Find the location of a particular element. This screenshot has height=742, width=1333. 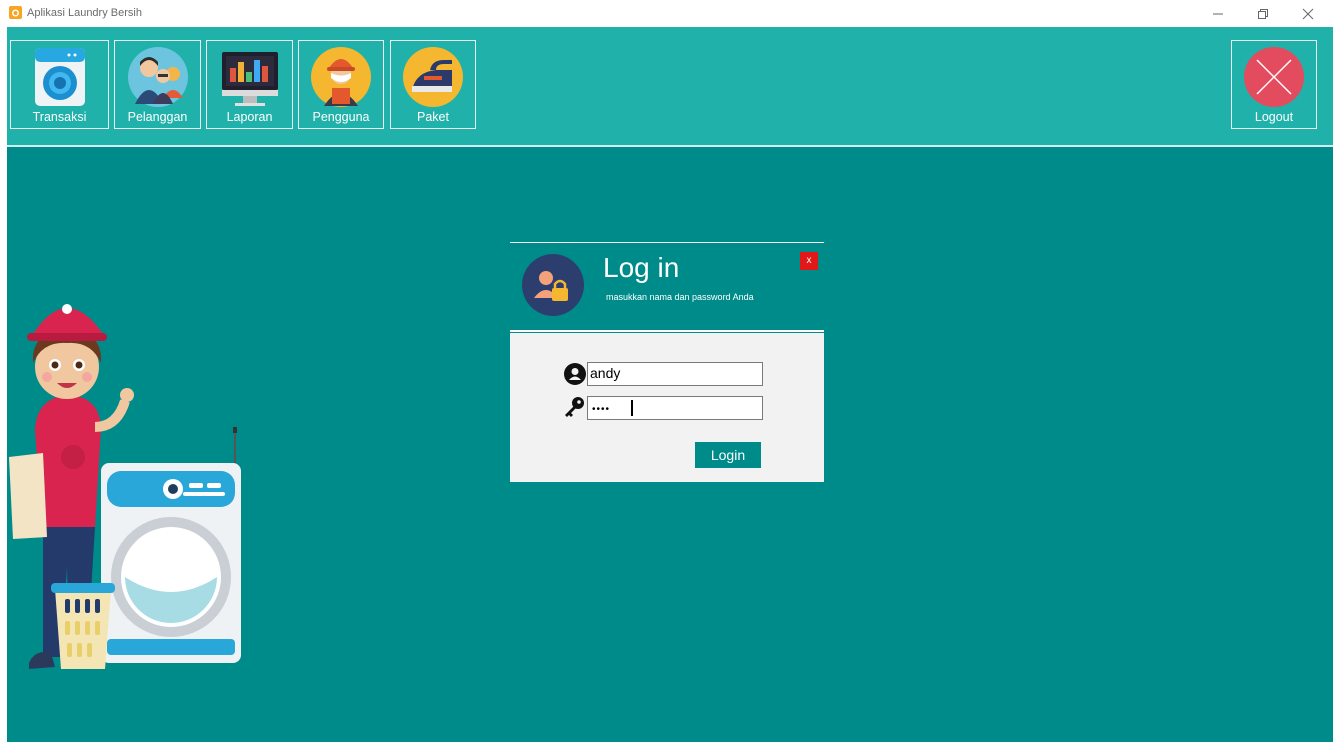

window-title: Aplikasi Laundry Bersih is located at coordinates (84, 13).